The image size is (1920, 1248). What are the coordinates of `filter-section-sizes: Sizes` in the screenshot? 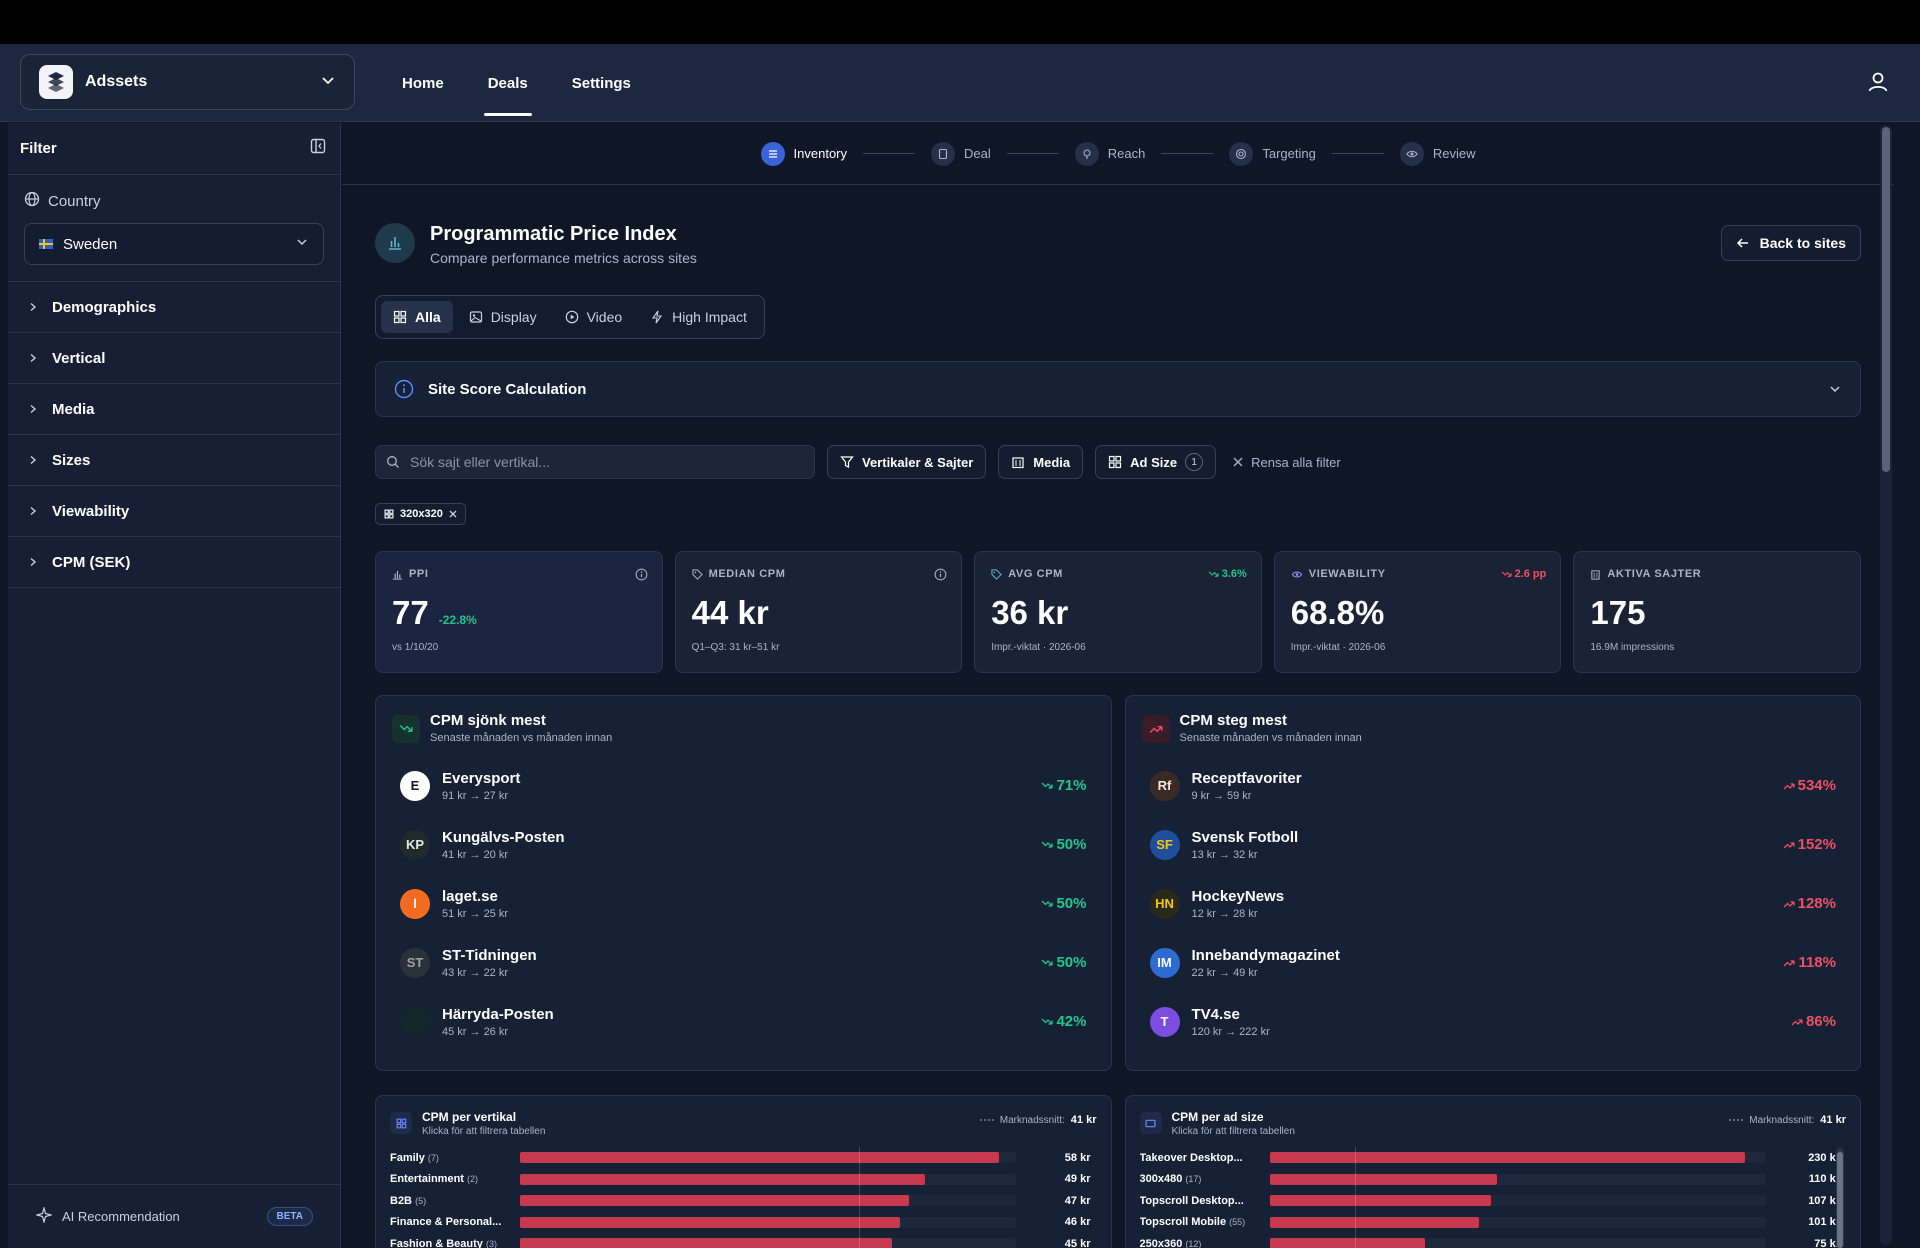 It's located at (174, 460).